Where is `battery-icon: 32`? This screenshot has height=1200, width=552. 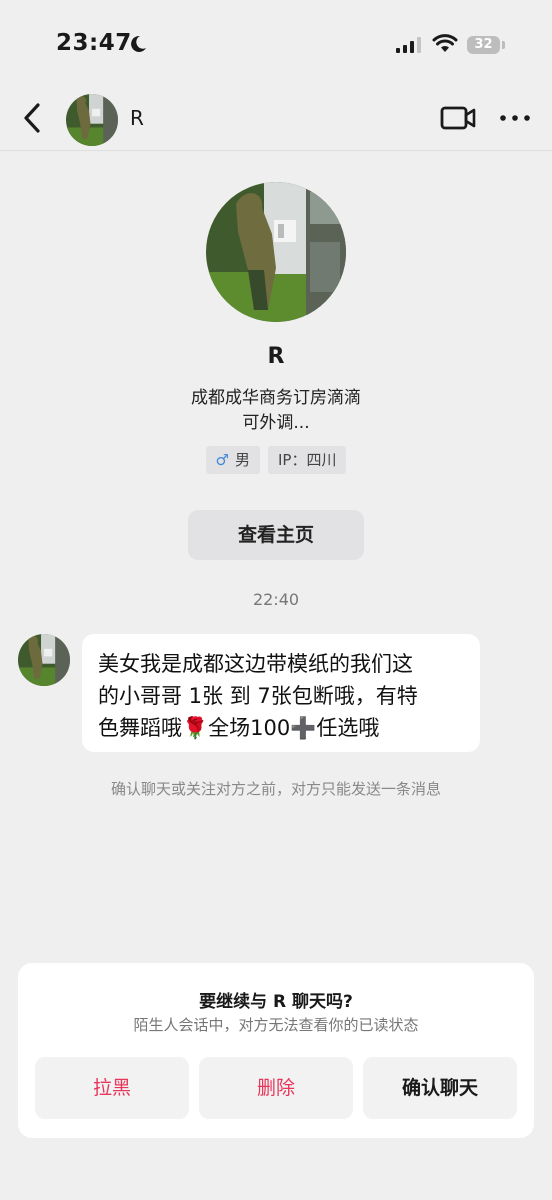
battery-icon: 32 is located at coordinates (483, 45).